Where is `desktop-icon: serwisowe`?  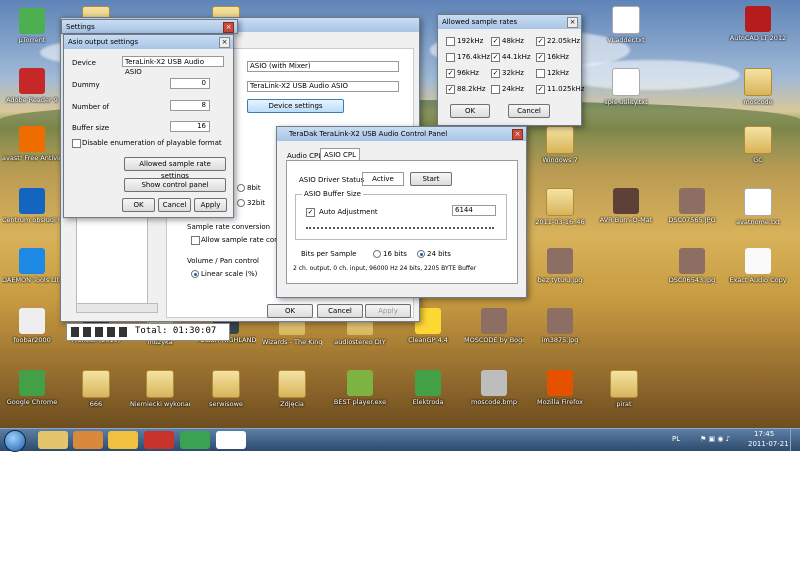
desktop-icon: serwisowe is located at coordinates (226, 389).